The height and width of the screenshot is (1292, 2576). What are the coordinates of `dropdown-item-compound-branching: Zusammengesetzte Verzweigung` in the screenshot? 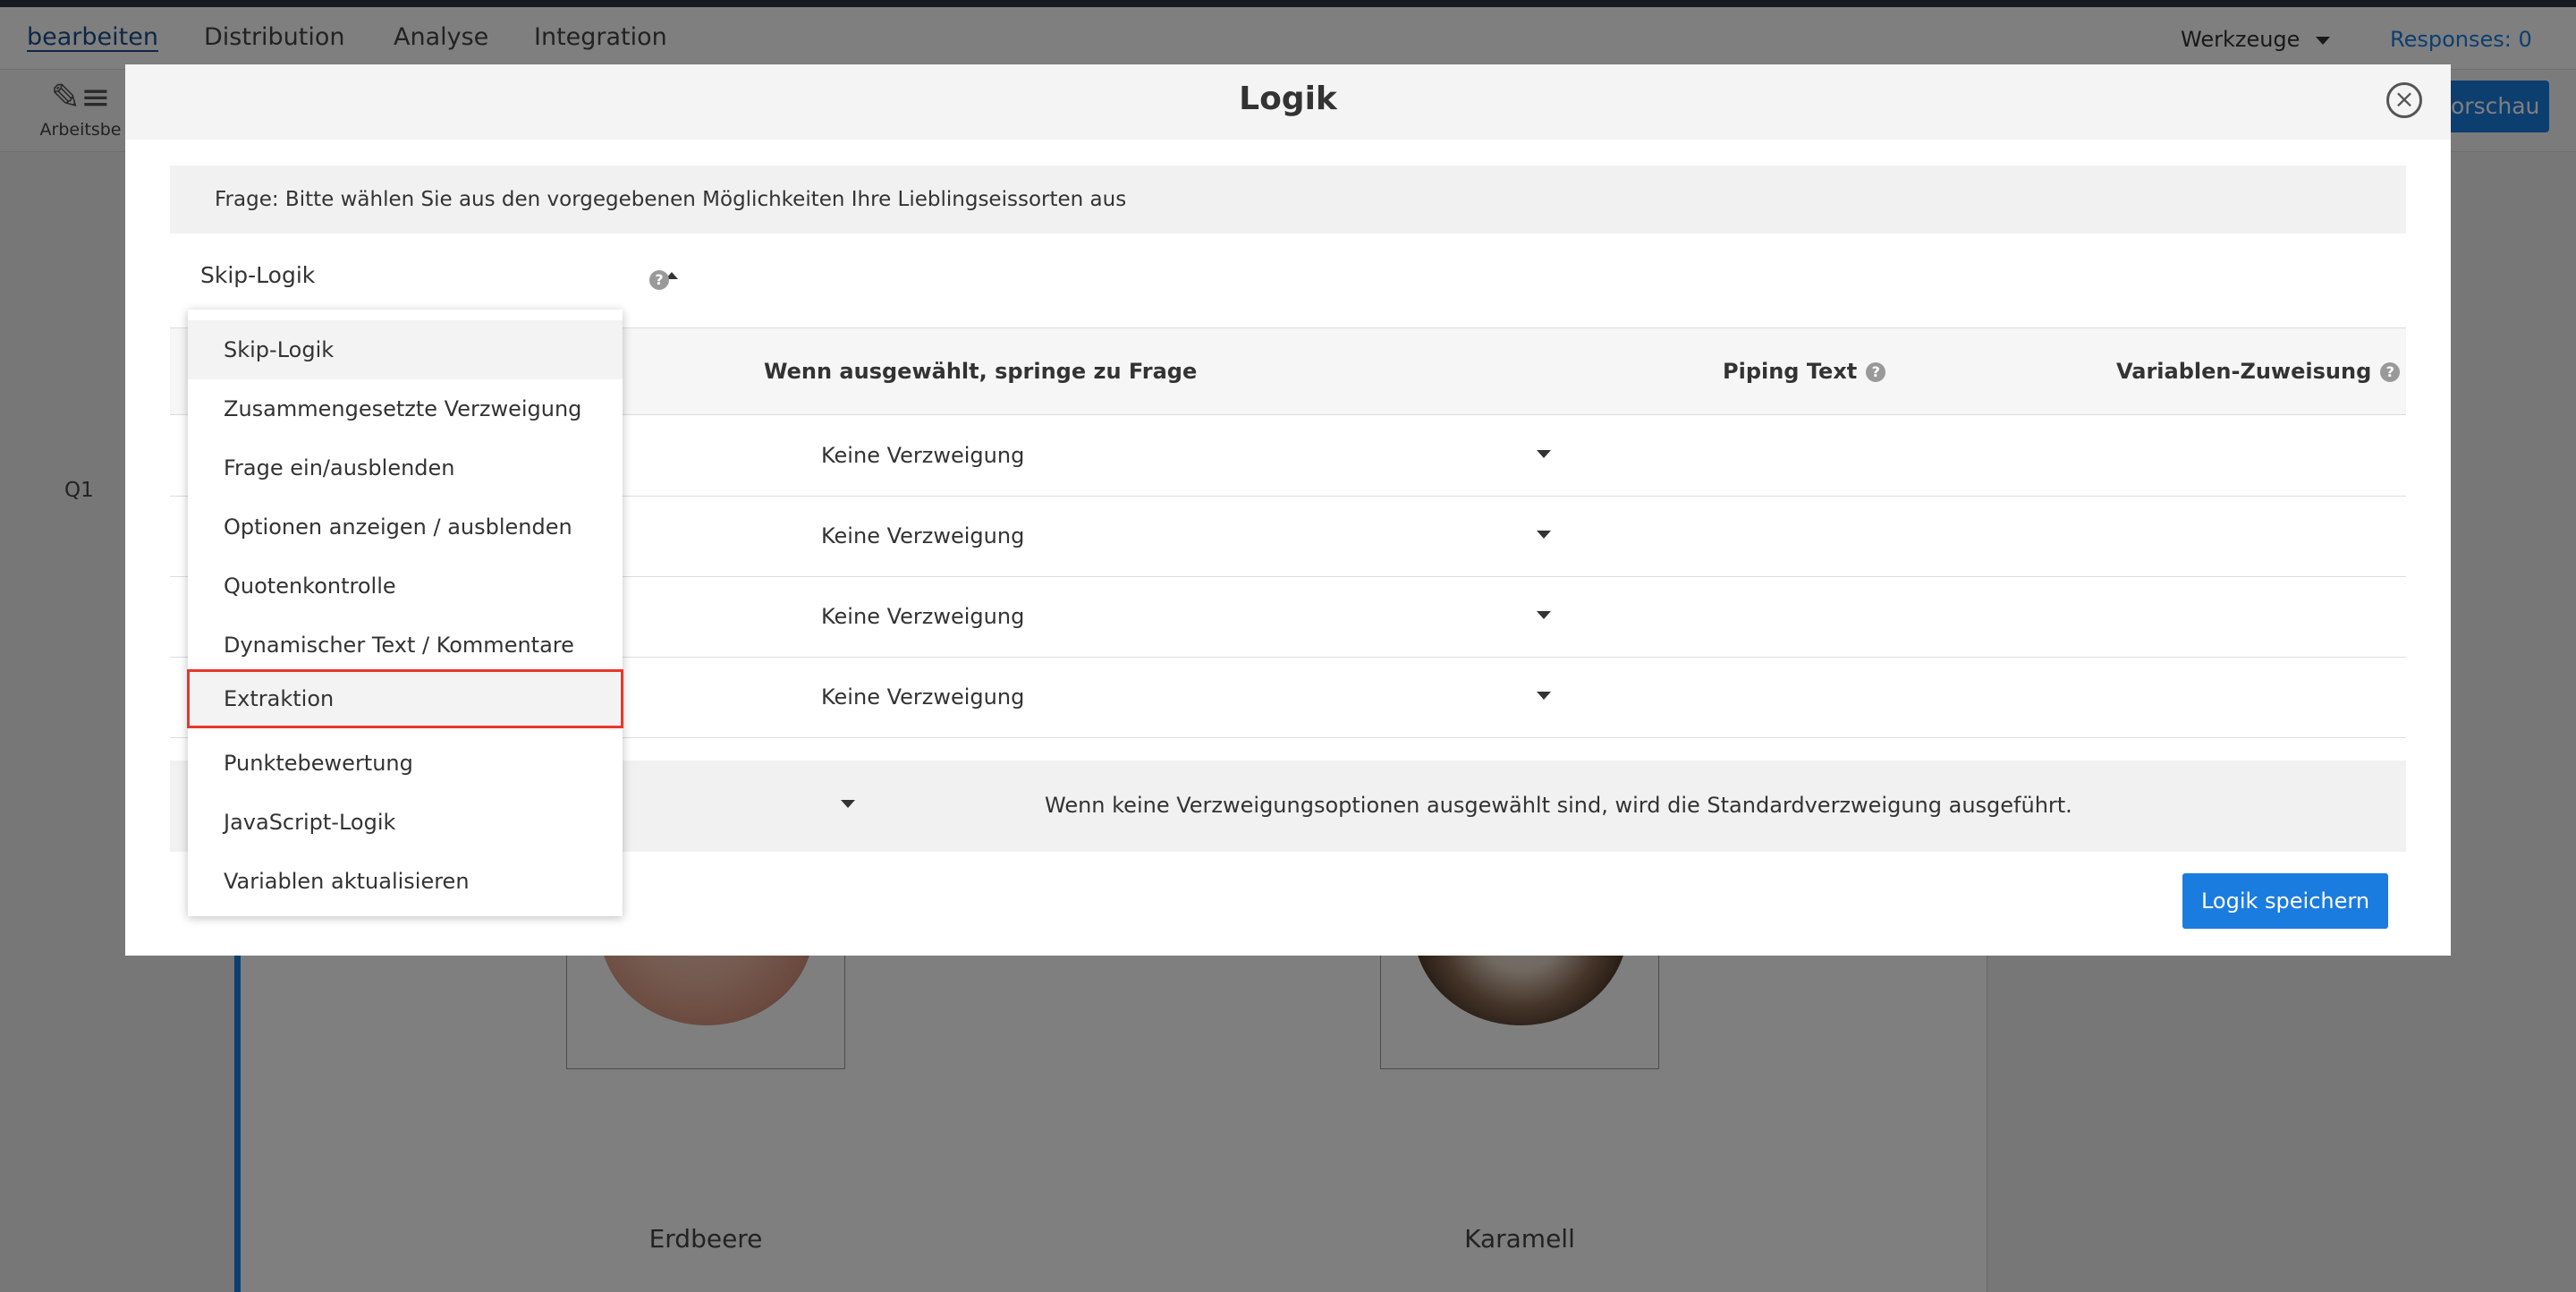 It's located at (405, 408).